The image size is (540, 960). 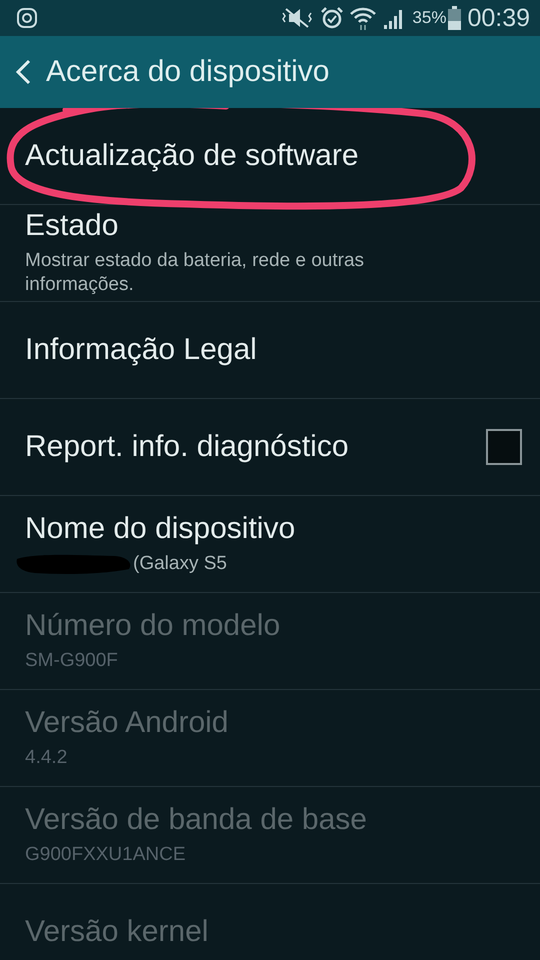 I want to click on setting-summary: Mostrar estado da bateria, rede e outras informações., so click(x=195, y=273).